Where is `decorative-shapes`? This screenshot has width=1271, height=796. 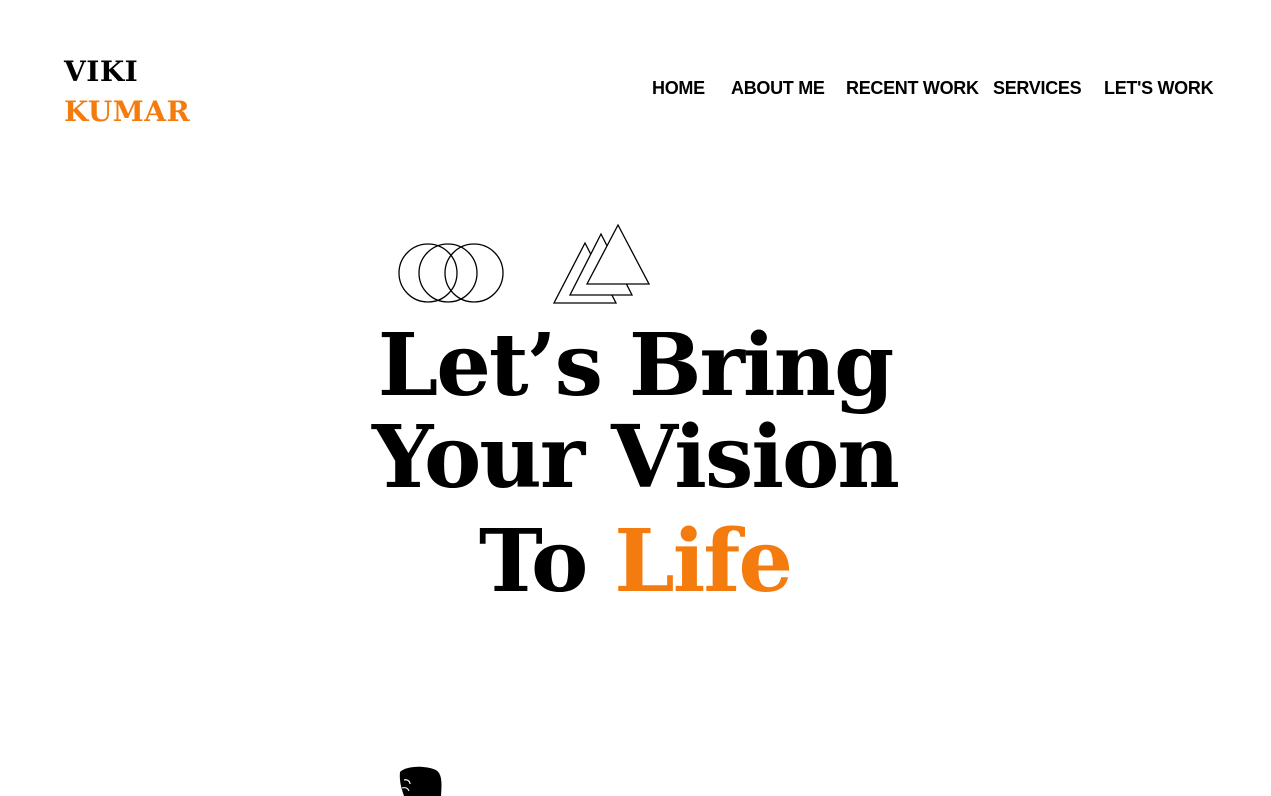
decorative-shapes is located at coordinates (524, 263).